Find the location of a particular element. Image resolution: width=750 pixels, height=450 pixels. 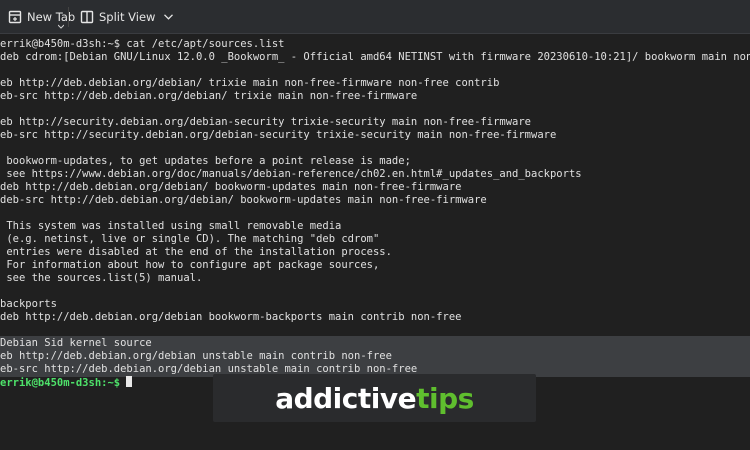

new-tab-button: New Tab is located at coordinates (41, 16).